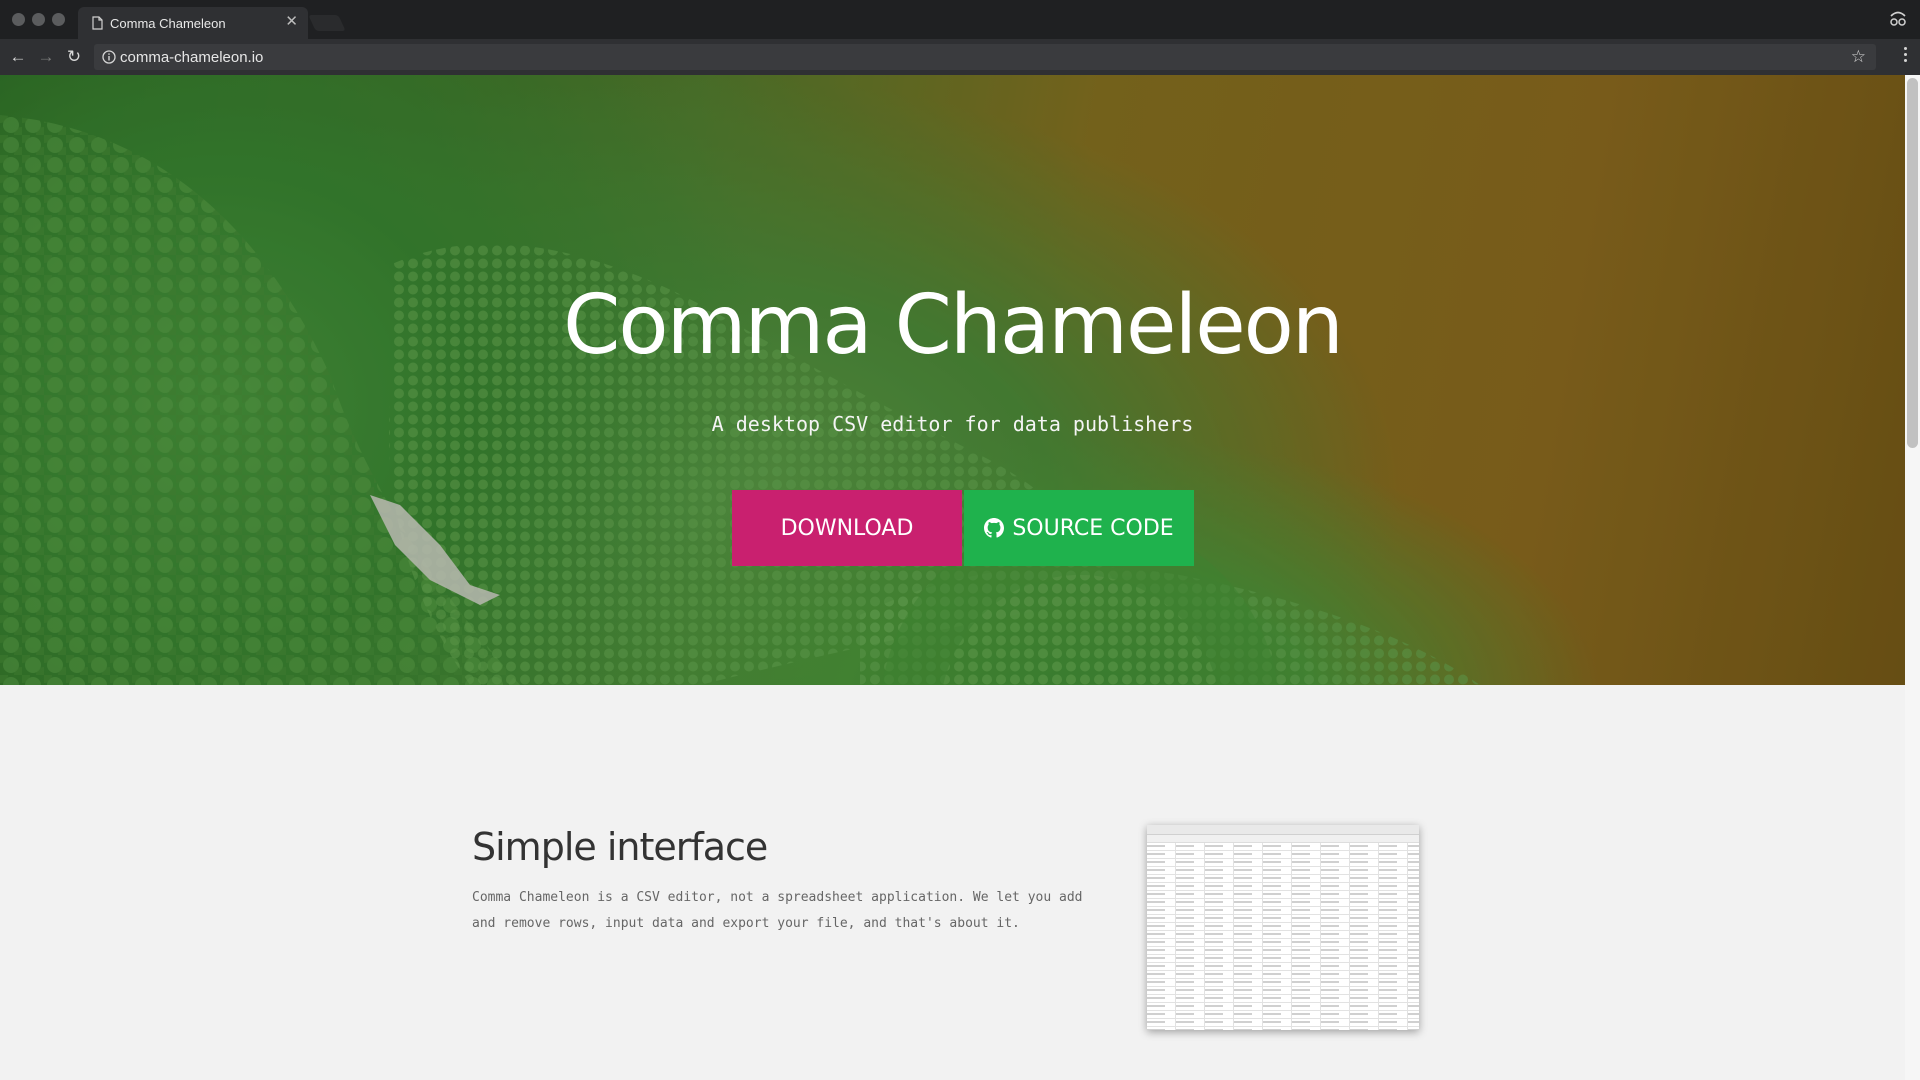 The width and height of the screenshot is (1920, 1080). What do you see at coordinates (291, 22) in the screenshot?
I see `close-icon: ✕` at bounding box center [291, 22].